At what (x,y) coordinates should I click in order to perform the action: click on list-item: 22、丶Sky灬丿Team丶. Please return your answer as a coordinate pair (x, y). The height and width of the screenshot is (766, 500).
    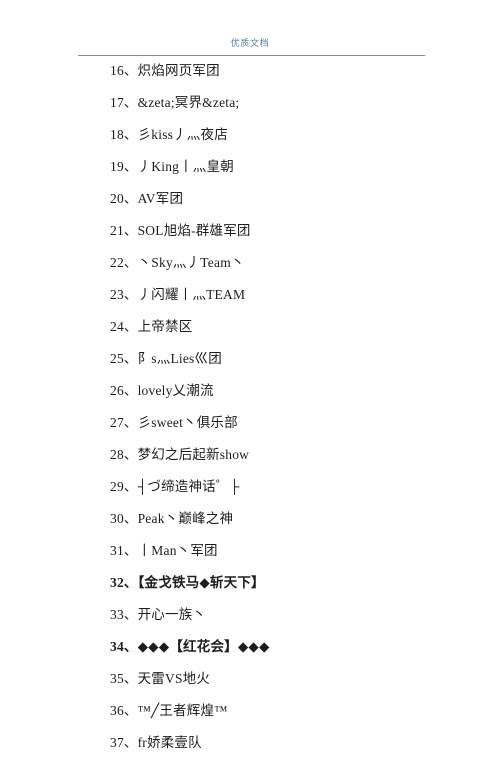
    Looking at the image, I should click on (177, 262).